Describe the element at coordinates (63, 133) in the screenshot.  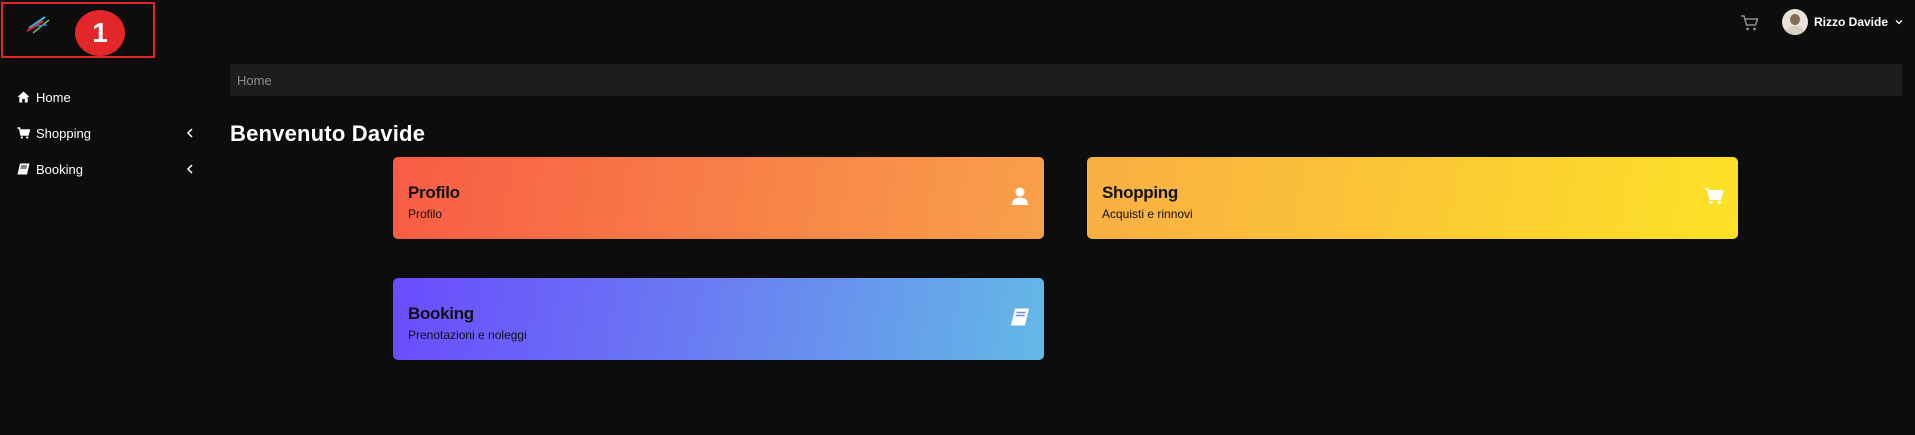
I see `sidebar-item-label: Shopping` at that location.